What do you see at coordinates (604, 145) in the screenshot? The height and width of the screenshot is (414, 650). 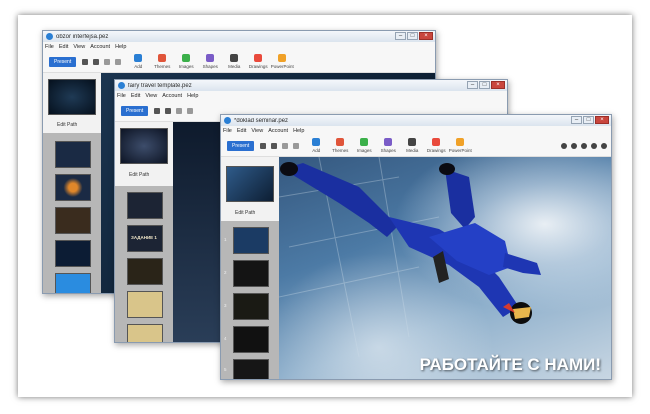 I see `exit-icon` at bounding box center [604, 145].